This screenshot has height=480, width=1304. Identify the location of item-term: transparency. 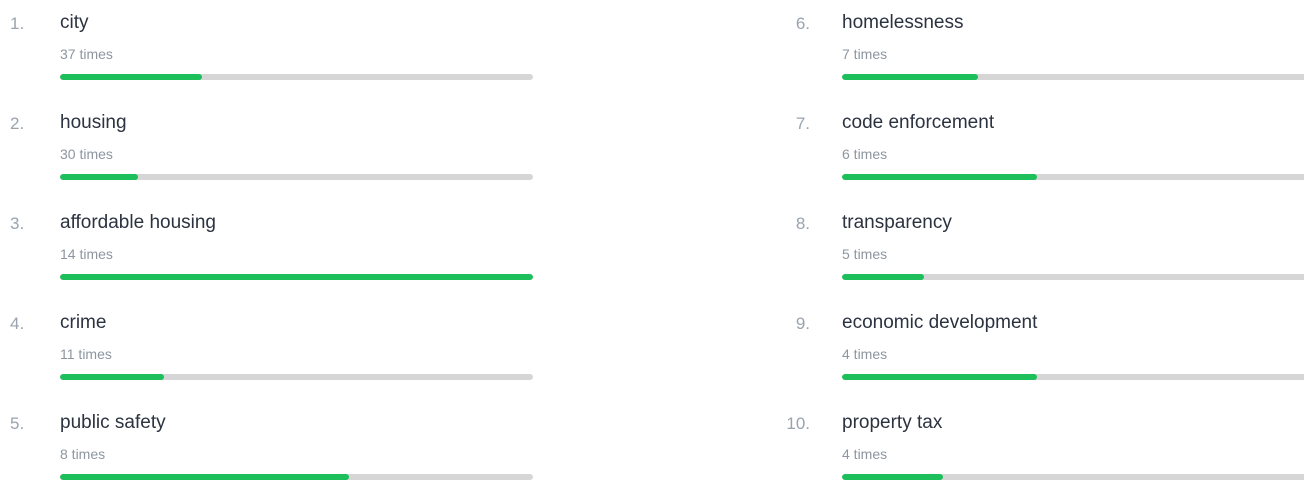
(897, 222).